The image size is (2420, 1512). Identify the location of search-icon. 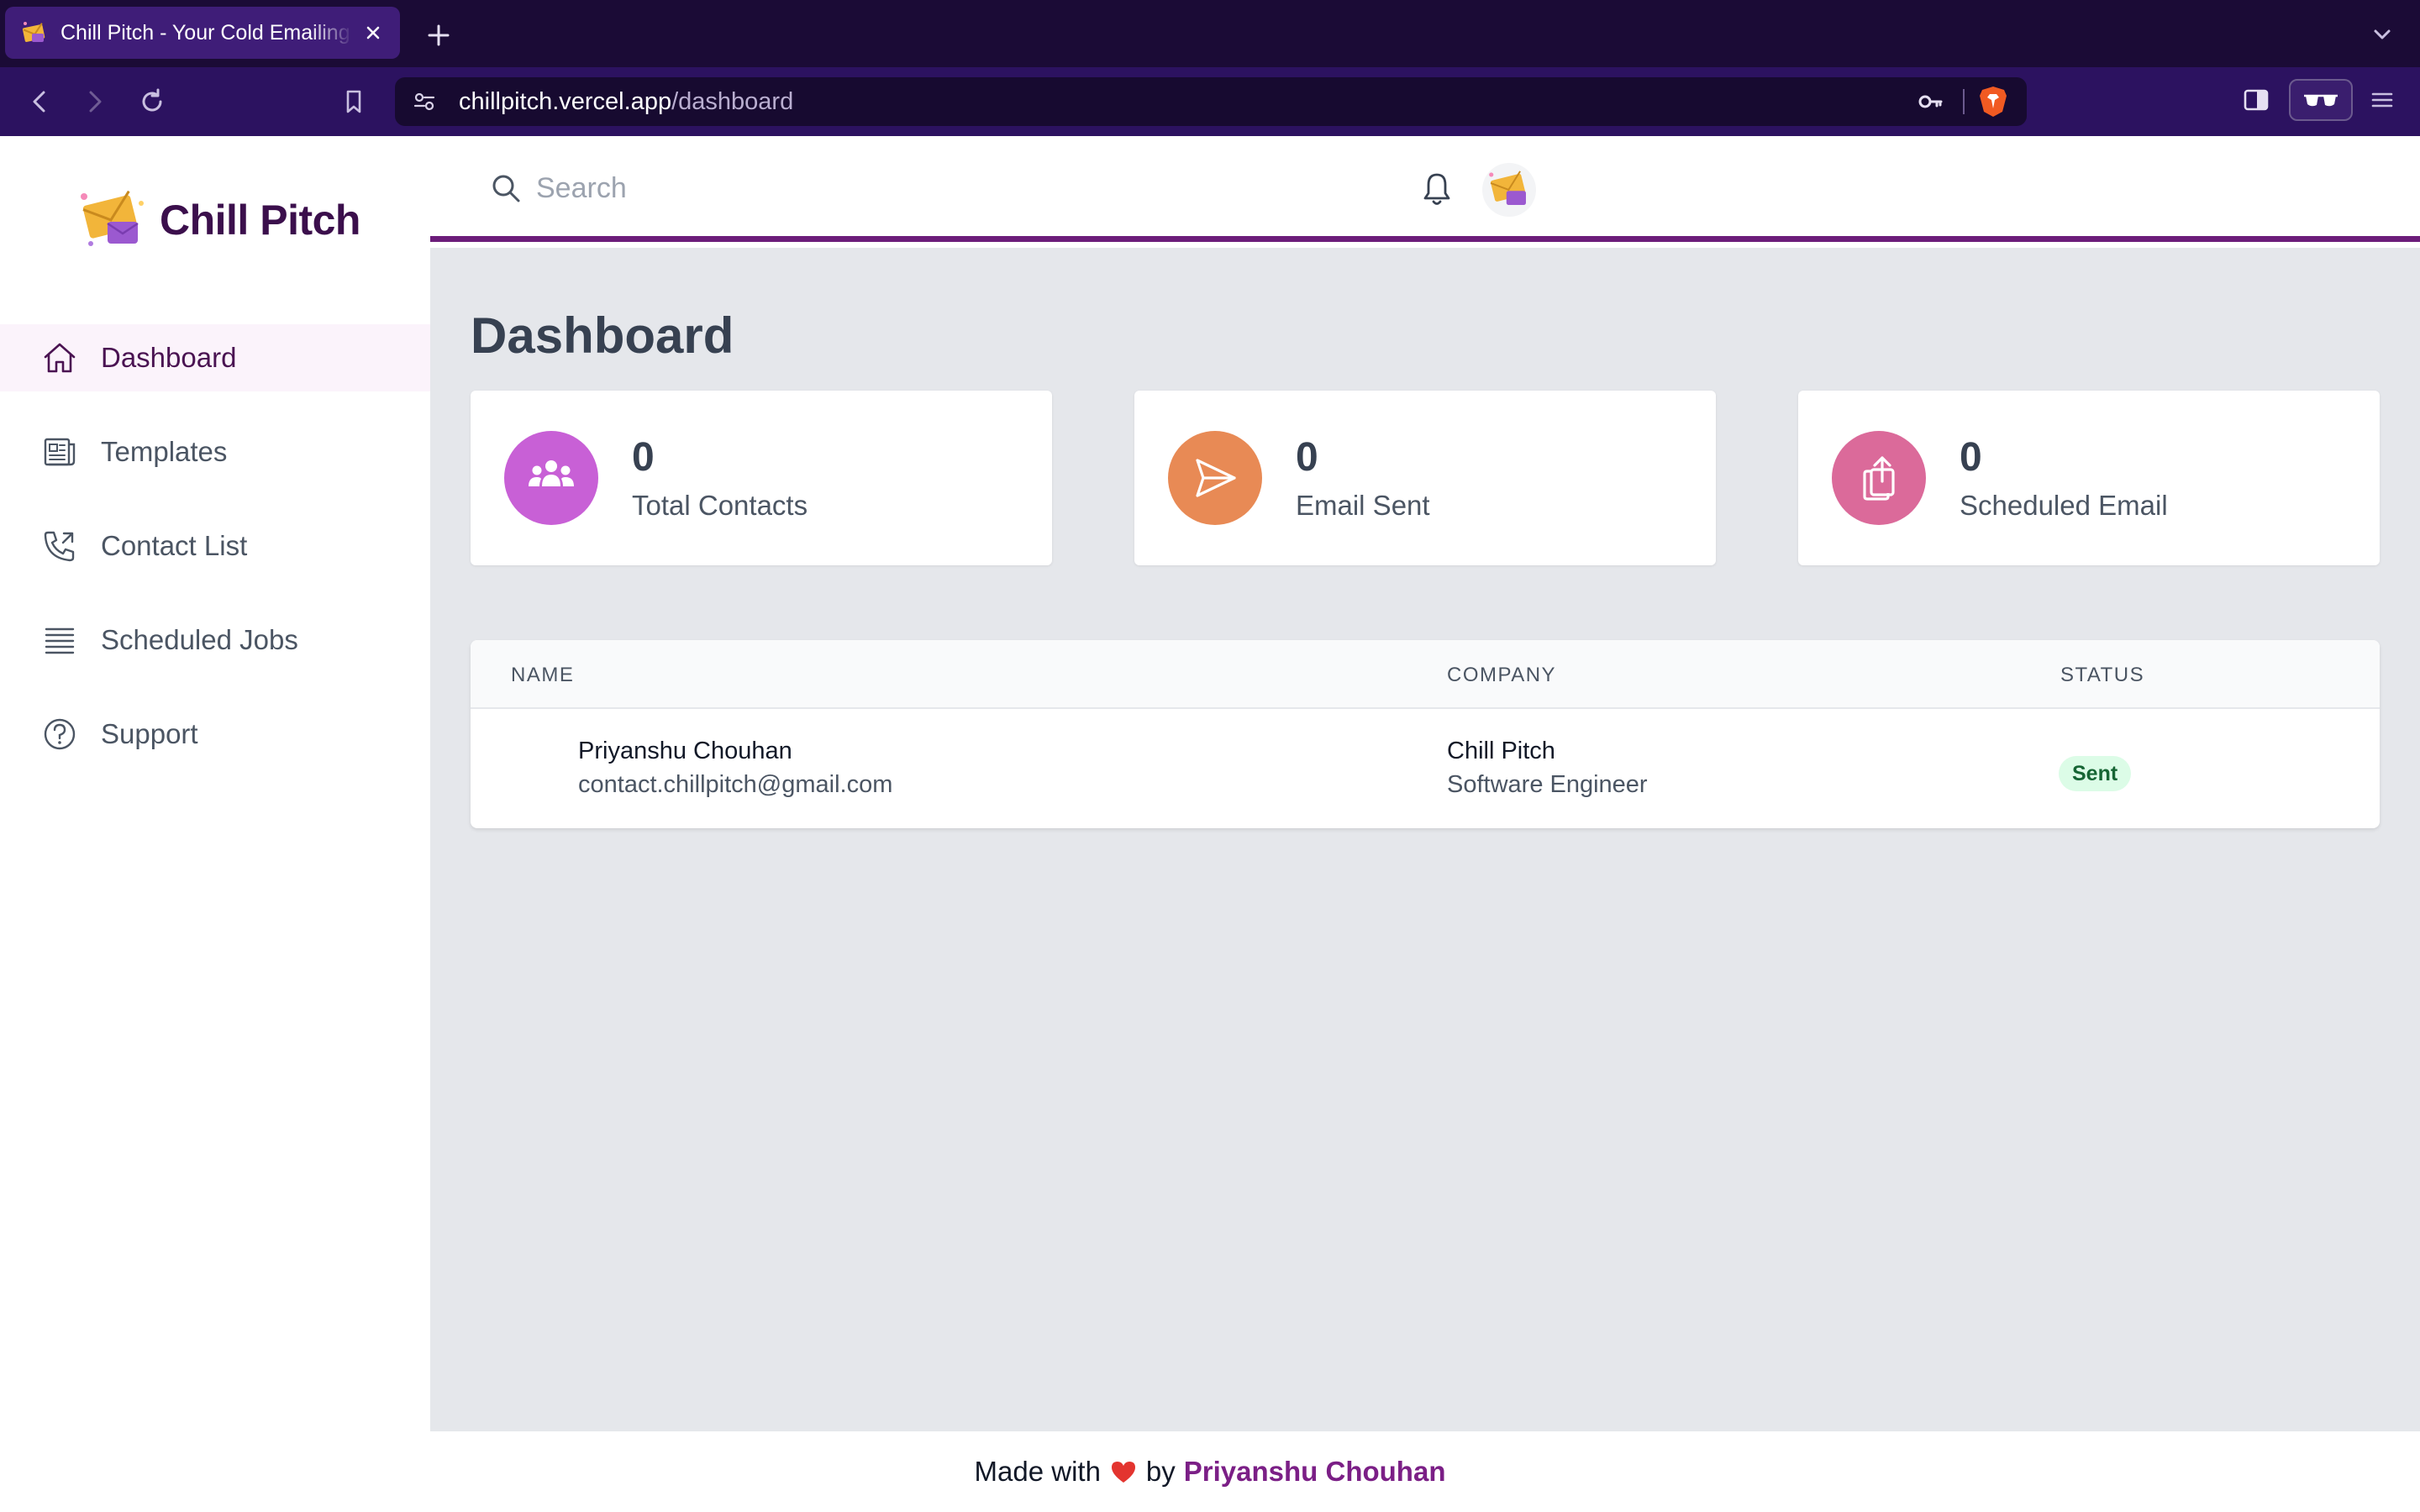
(506, 188).